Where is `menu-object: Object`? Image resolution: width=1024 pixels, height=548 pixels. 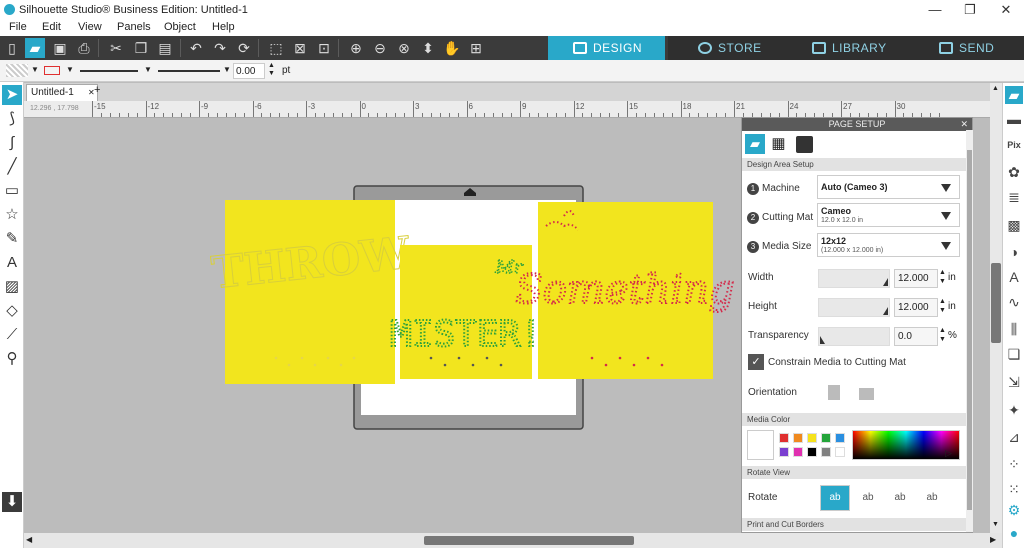
menu-object: Object is located at coordinates (180, 27).